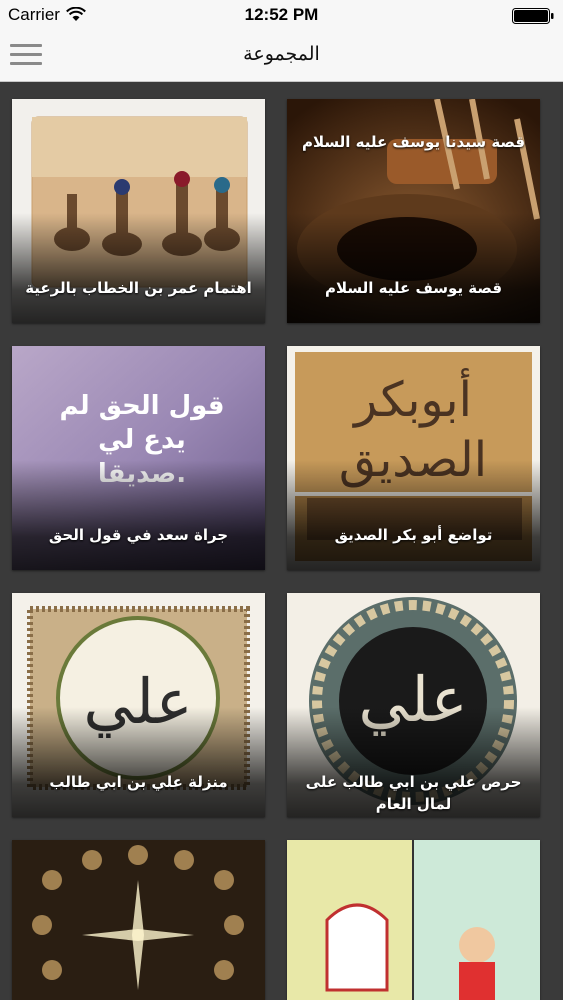 The height and width of the screenshot is (1000, 563). What do you see at coordinates (413, 288) in the screenshot?
I see `card-caption: قصة يوسف عليه السلام` at bounding box center [413, 288].